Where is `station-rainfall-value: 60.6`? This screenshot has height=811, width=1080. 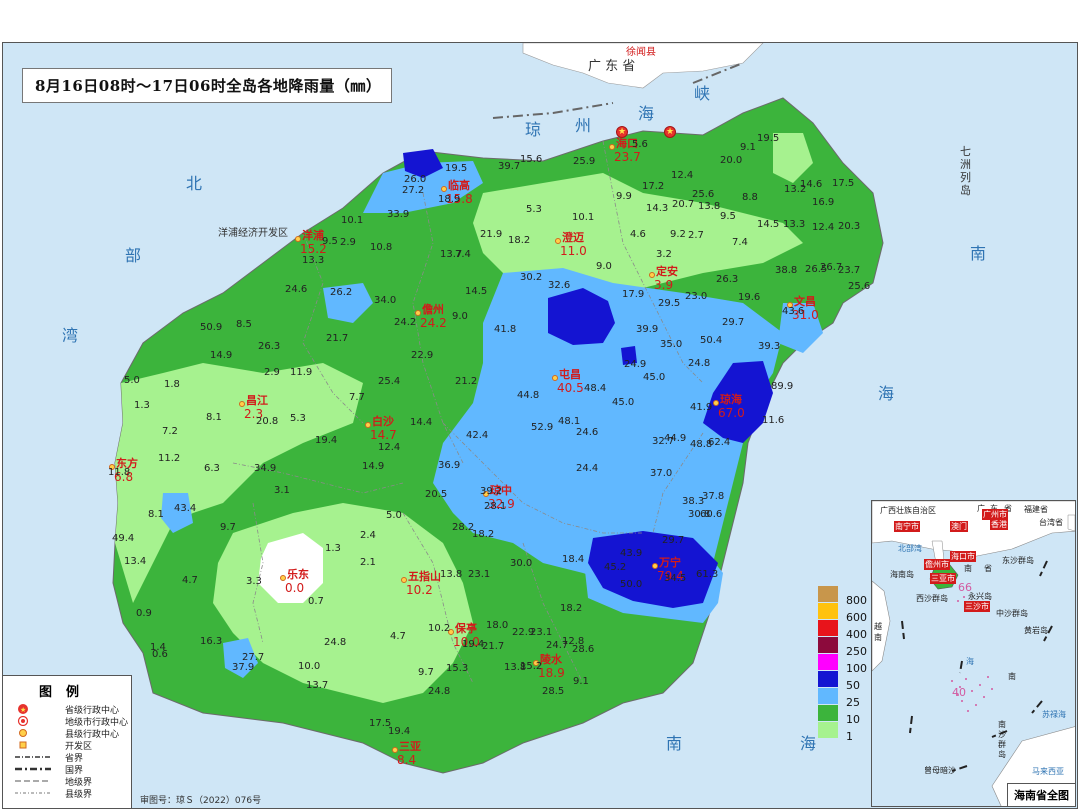 station-rainfall-value: 60.6 is located at coordinates (711, 514).